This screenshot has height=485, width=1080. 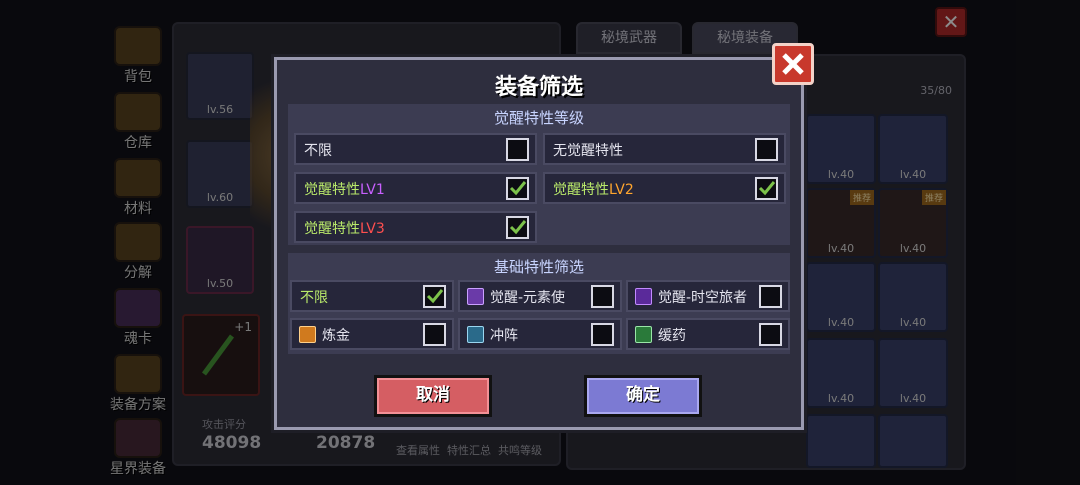 I want to click on option-label: 无觉醒特性, so click(x=588, y=151).